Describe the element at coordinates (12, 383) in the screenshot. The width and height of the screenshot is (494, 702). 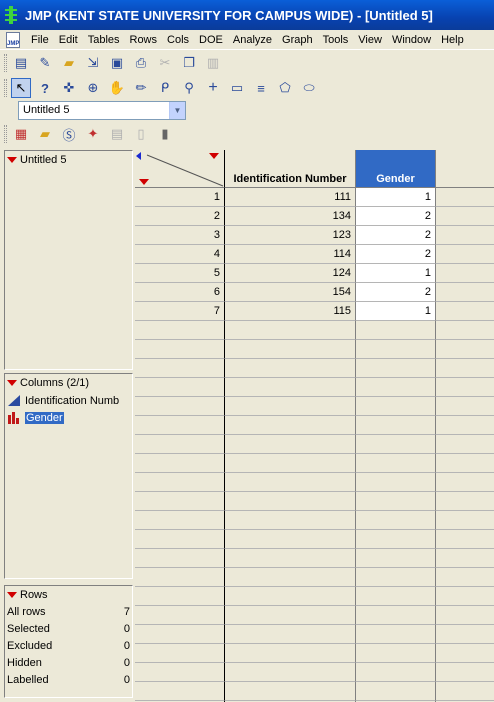
I see `red-triangle-icon` at that location.